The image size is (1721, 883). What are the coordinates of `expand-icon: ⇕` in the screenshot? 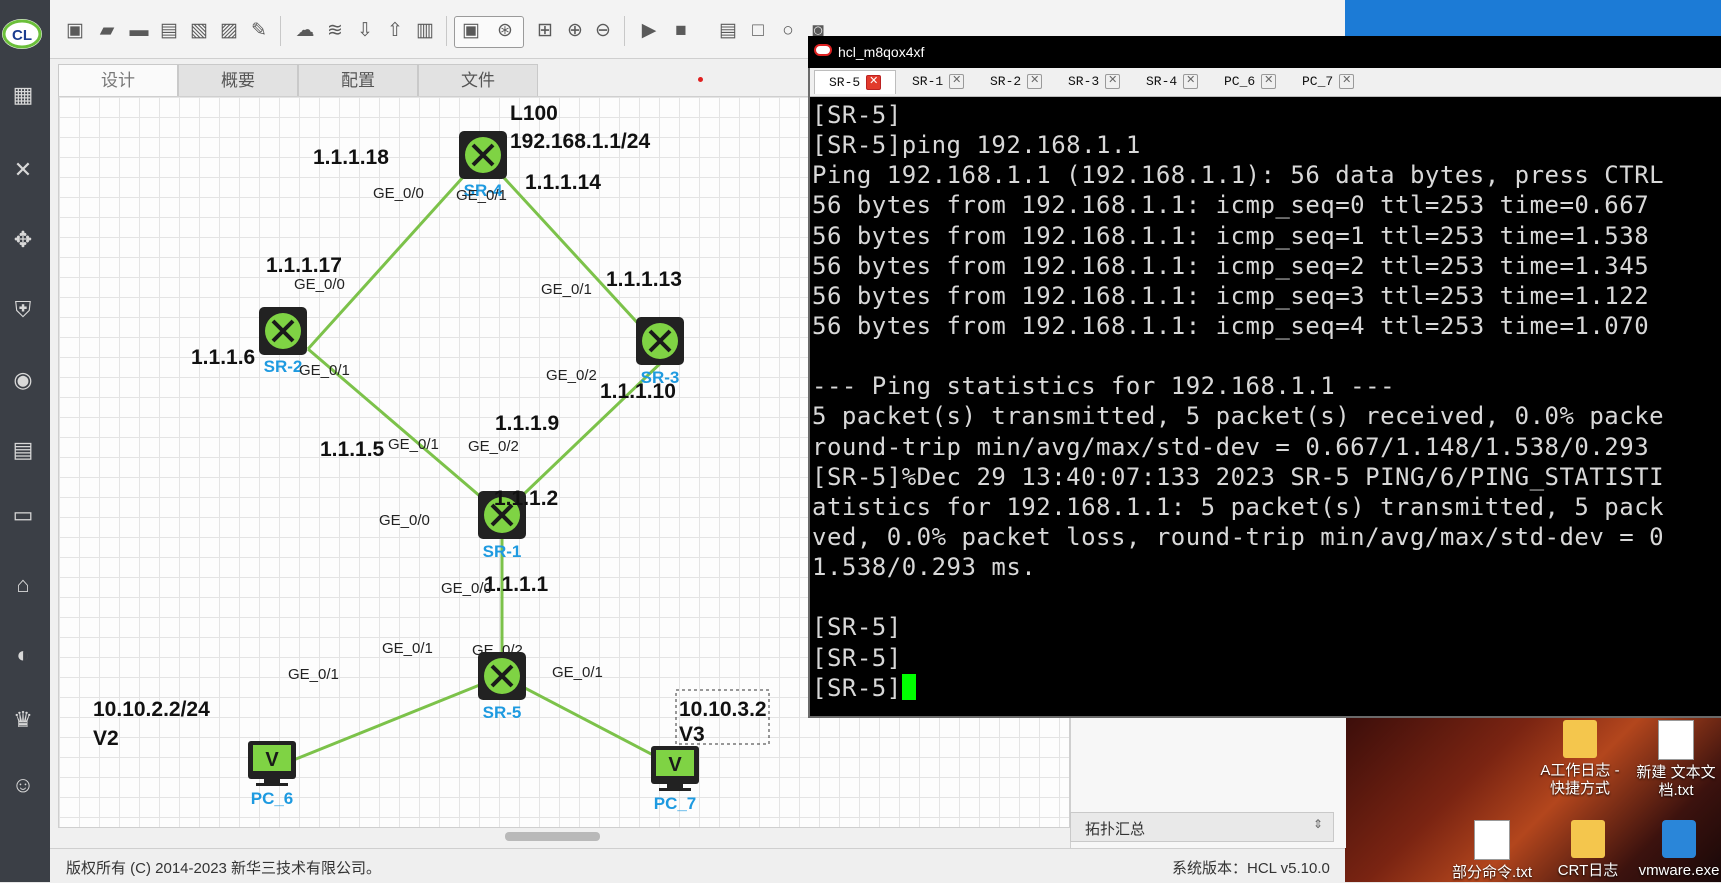 It's located at (1318, 824).